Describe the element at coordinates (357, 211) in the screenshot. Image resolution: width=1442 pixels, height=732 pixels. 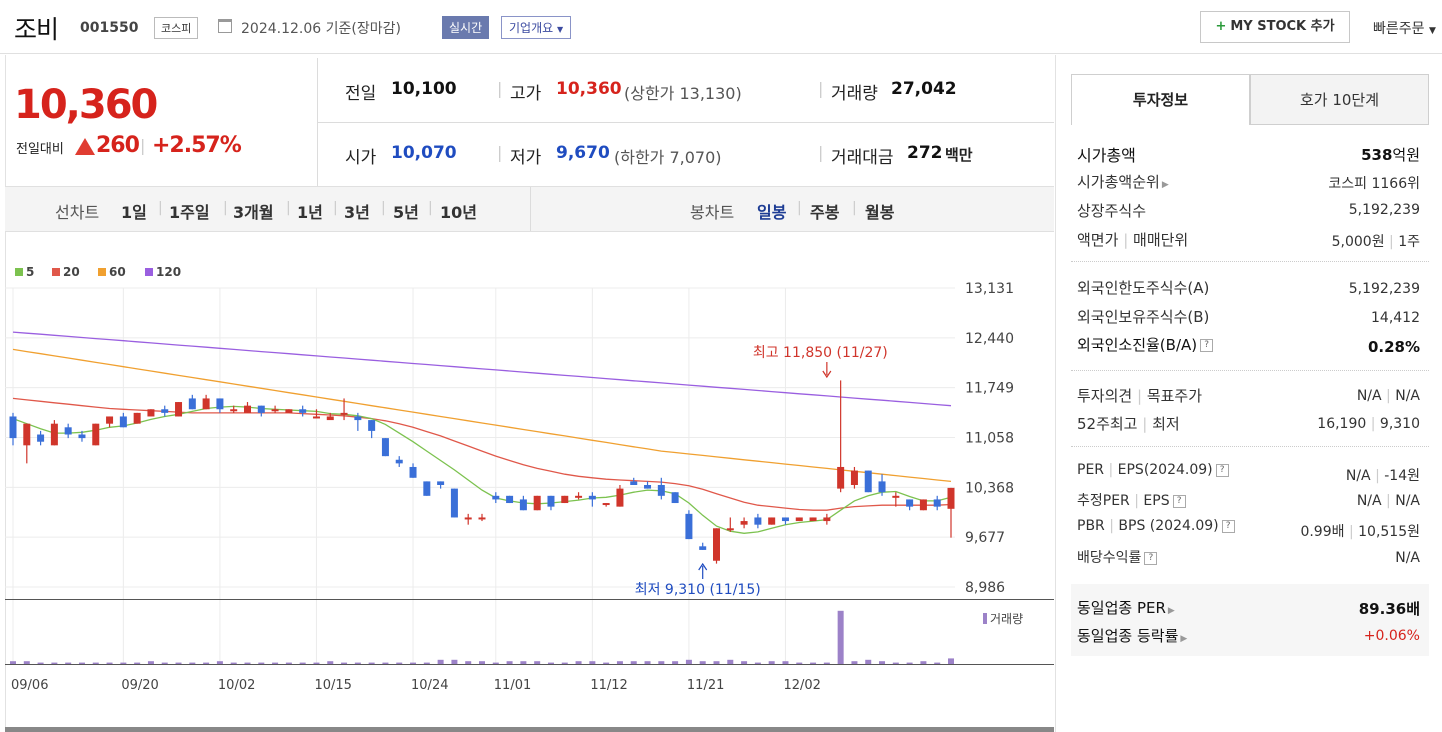
I see `period-3y: 3년` at that location.